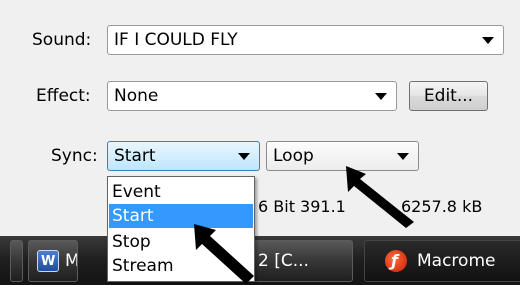 The image size is (520, 285). What do you see at coordinates (456, 261) in the screenshot?
I see `taskbar-item-label: Macrome` at bounding box center [456, 261].